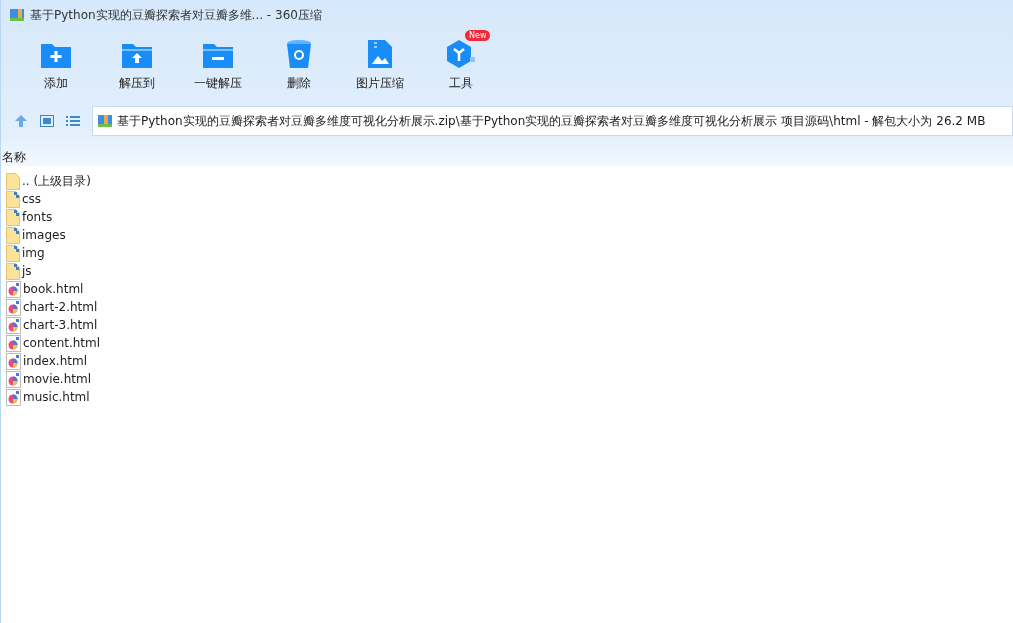 Image resolution: width=1013 pixels, height=623 pixels. Describe the element at coordinates (105, 121) in the screenshot. I see `archive-icon` at that location.